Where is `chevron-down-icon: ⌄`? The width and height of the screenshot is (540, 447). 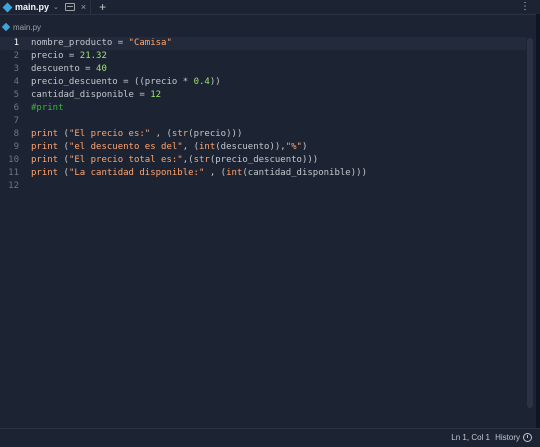 chevron-down-icon: ⌄ is located at coordinates (56, 7).